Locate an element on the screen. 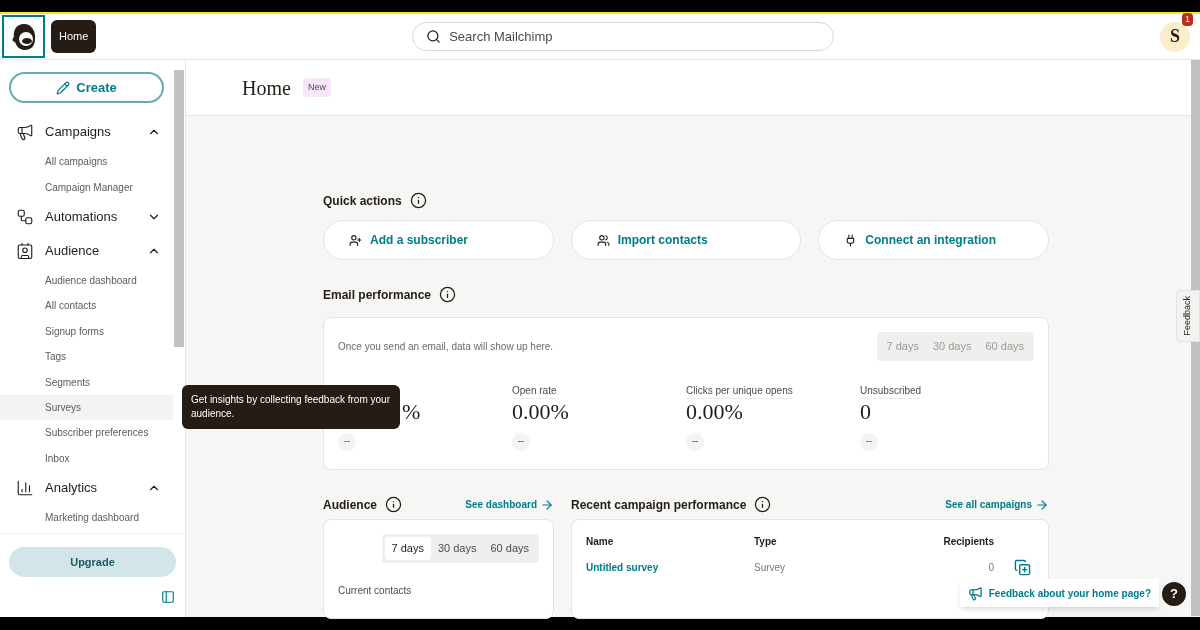  metric-label: Unsubscribed is located at coordinates (891, 391).